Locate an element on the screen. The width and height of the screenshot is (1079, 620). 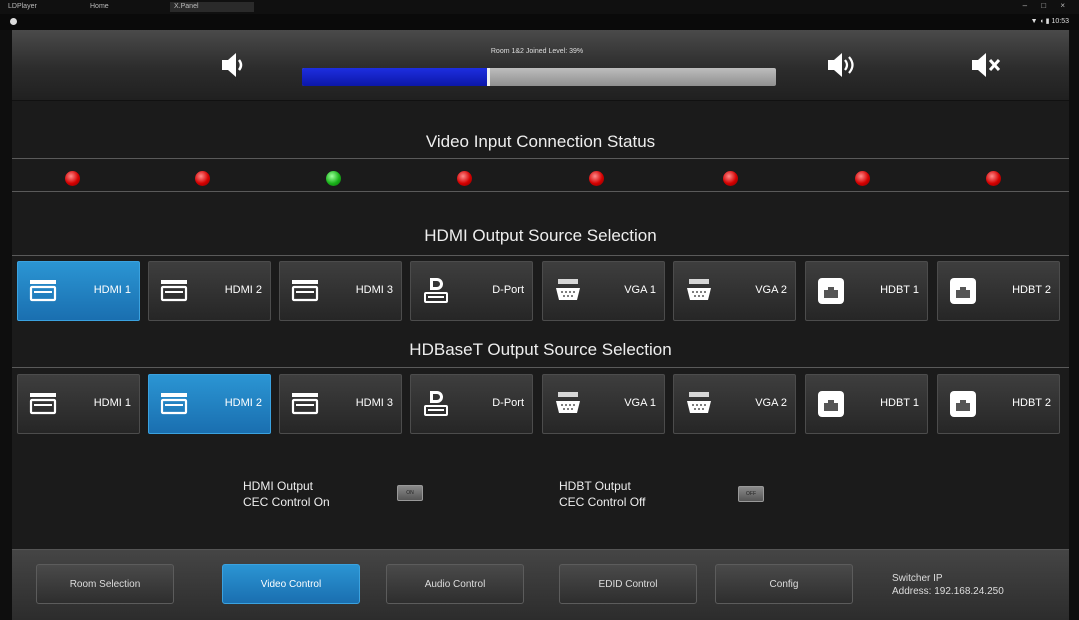
switcher-ip: Switcher IP Address: 192.168.24.250 is located at coordinates (948, 585).